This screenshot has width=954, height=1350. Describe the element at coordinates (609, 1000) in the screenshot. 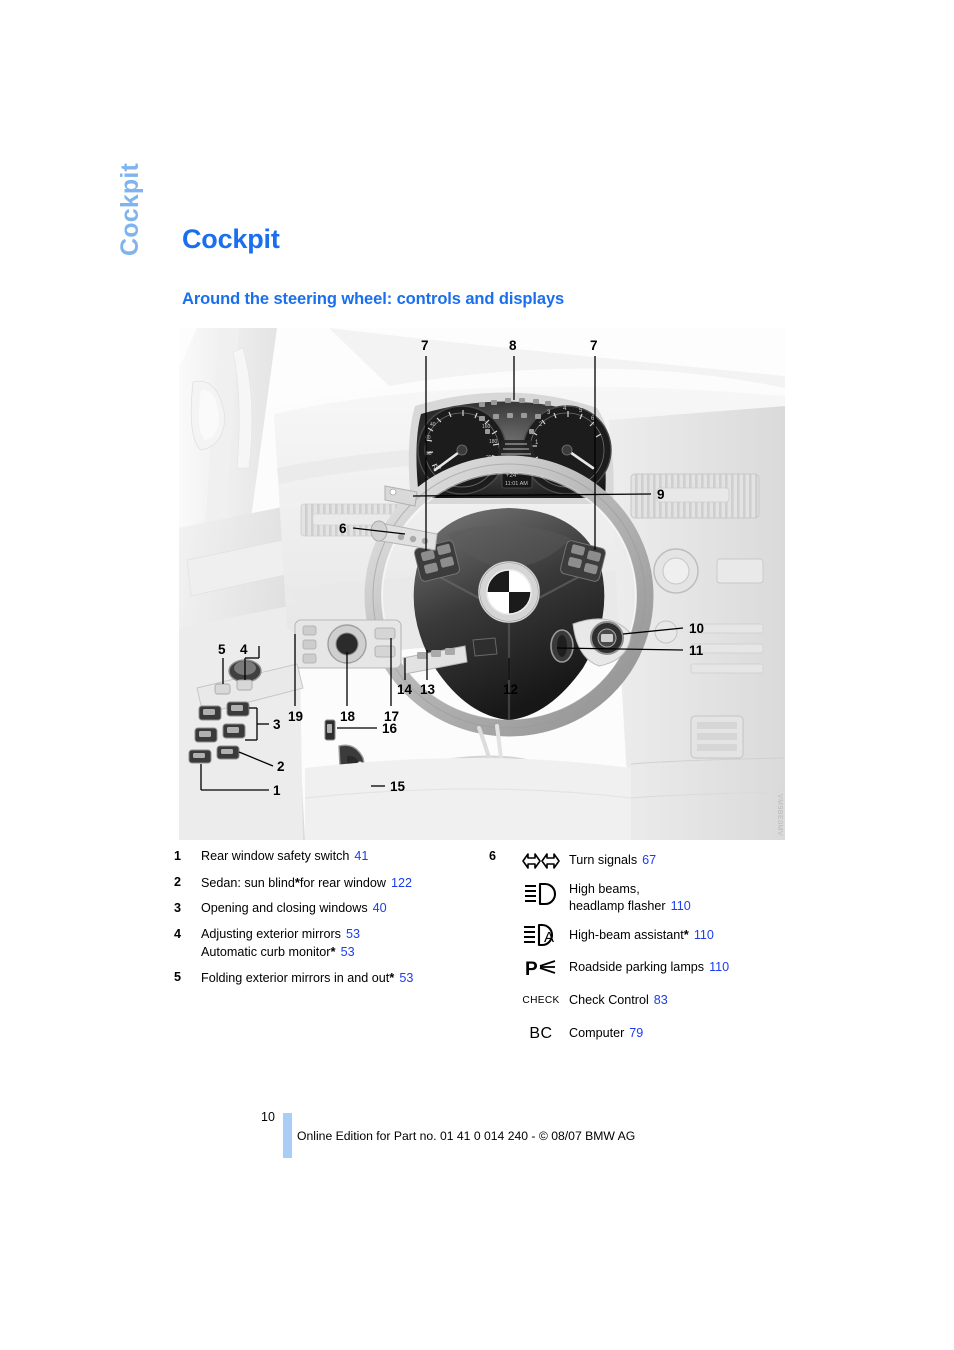

I see `legend-label-text: Check Control` at that location.